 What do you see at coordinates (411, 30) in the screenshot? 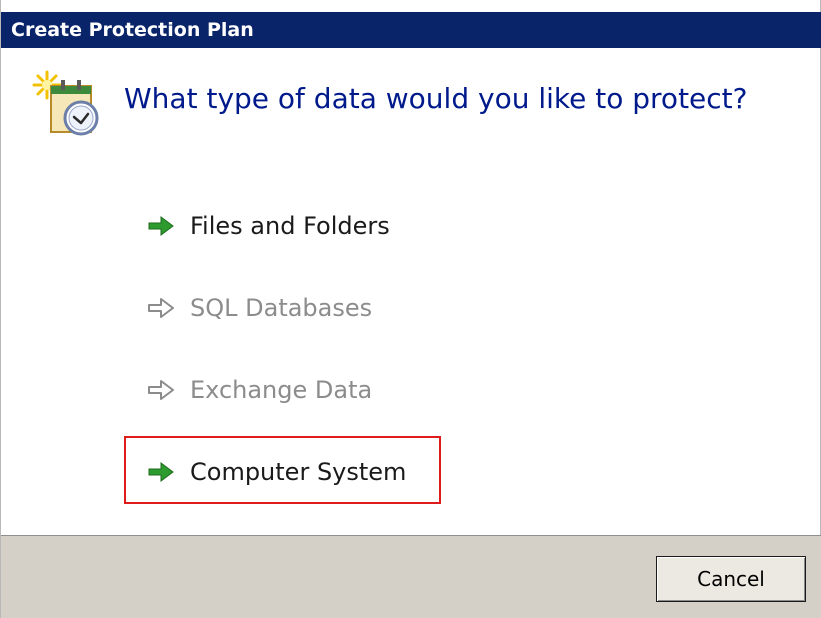
I see `dialog-title-bar: Create Protection Plan` at bounding box center [411, 30].